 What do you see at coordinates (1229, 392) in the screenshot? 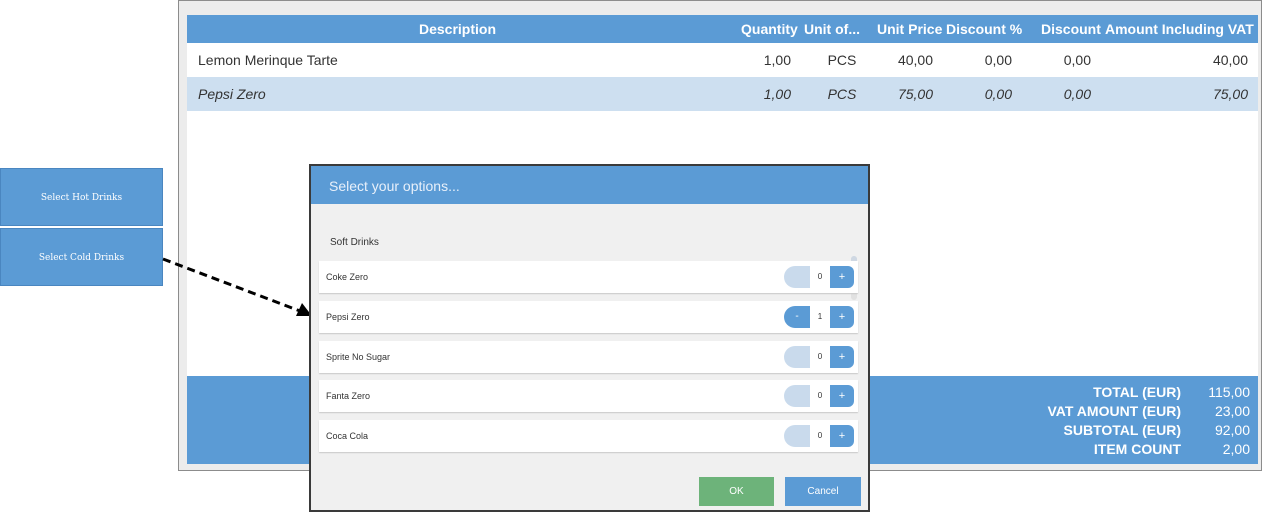
I see `total-value: 115,00` at bounding box center [1229, 392].